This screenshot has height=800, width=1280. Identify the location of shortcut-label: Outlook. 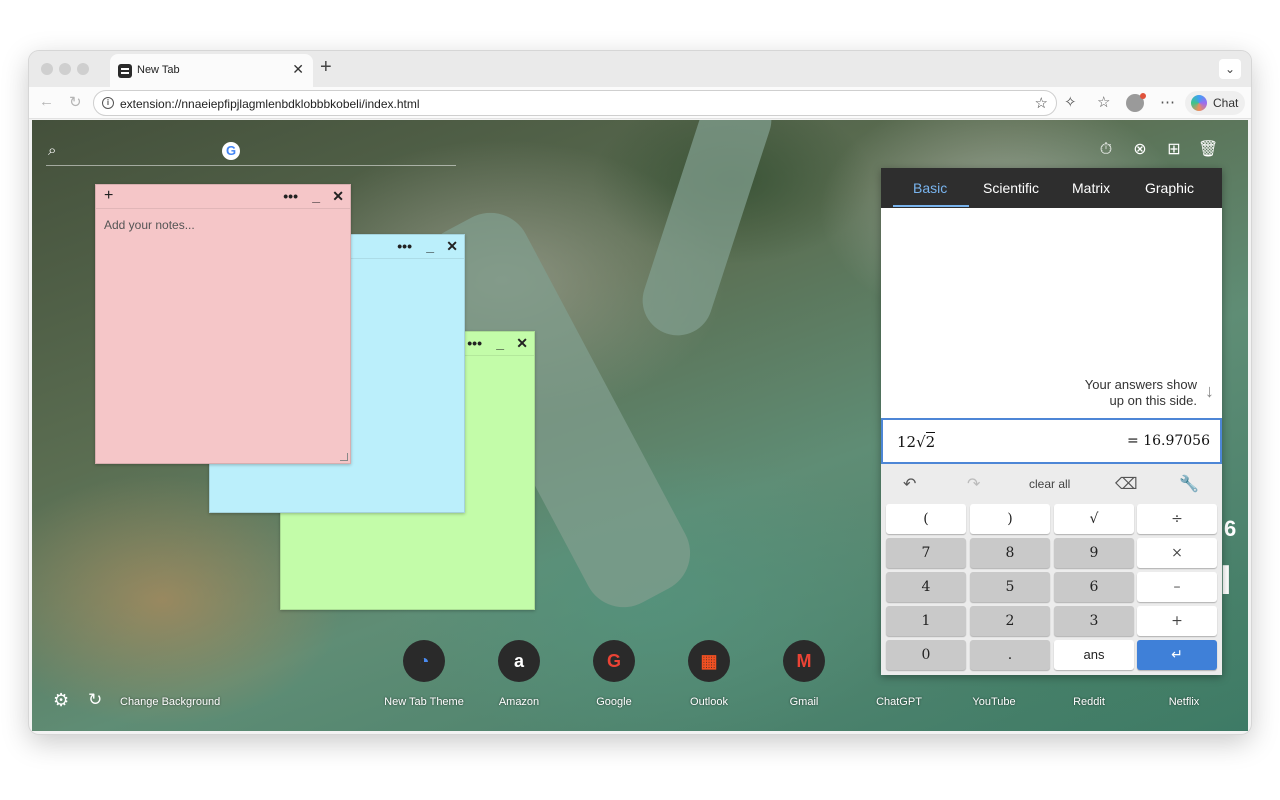
(709, 702).